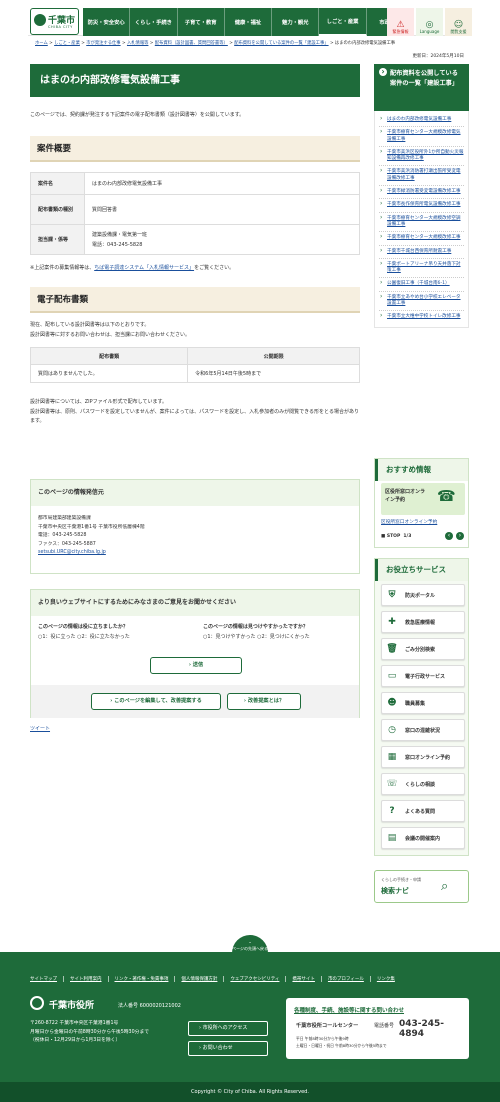 This screenshot has height=1102, width=500. Describe the element at coordinates (255, 979) in the screenshot. I see `footer-link: ウェブアクセシビリティ` at that location.